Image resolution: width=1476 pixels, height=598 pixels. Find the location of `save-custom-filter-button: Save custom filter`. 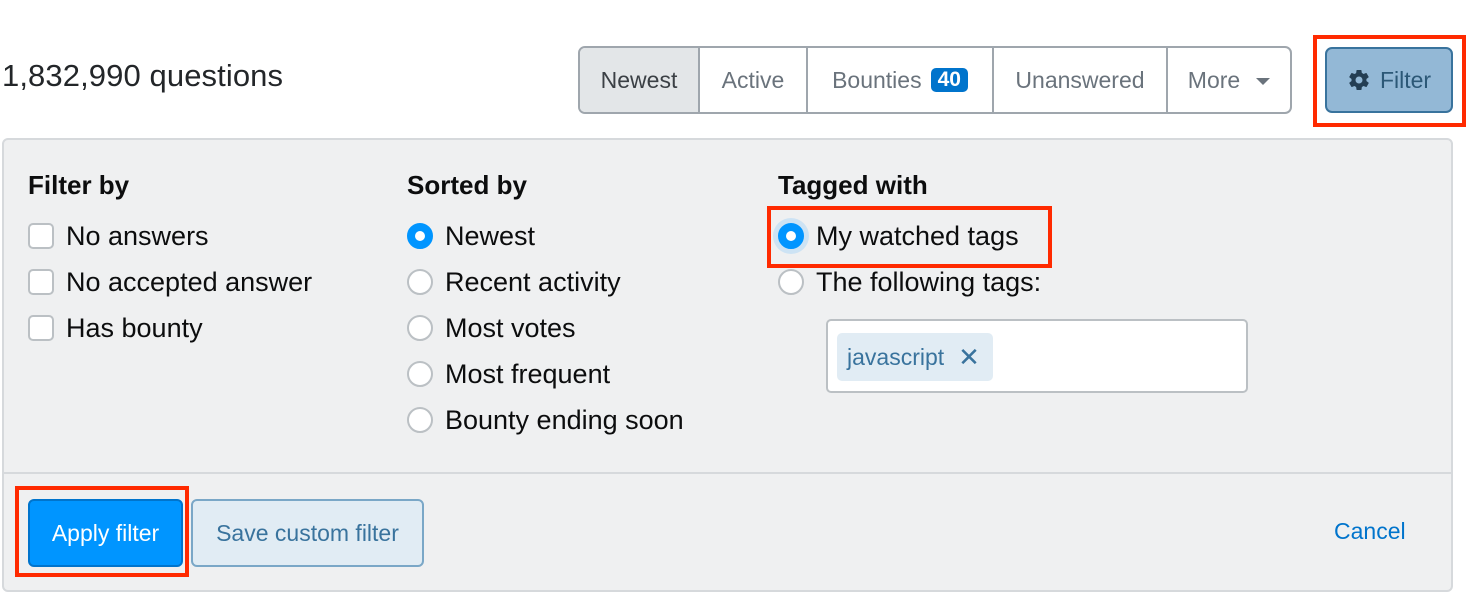

save-custom-filter-button: Save custom filter is located at coordinates (307, 533).